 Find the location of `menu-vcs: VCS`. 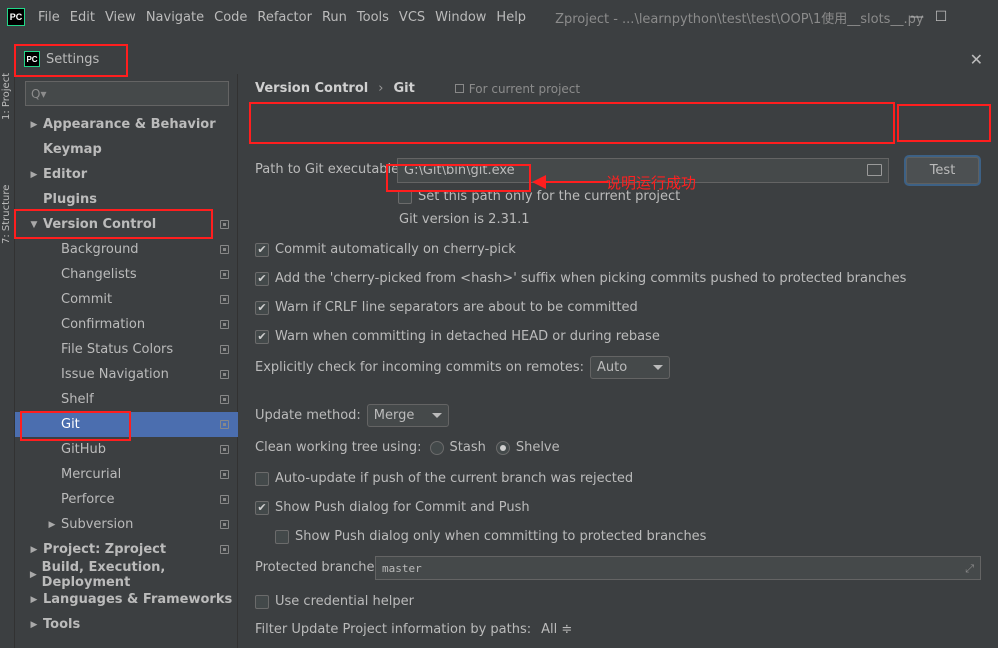

menu-vcs: VCS is located at coordinates (412, 17).